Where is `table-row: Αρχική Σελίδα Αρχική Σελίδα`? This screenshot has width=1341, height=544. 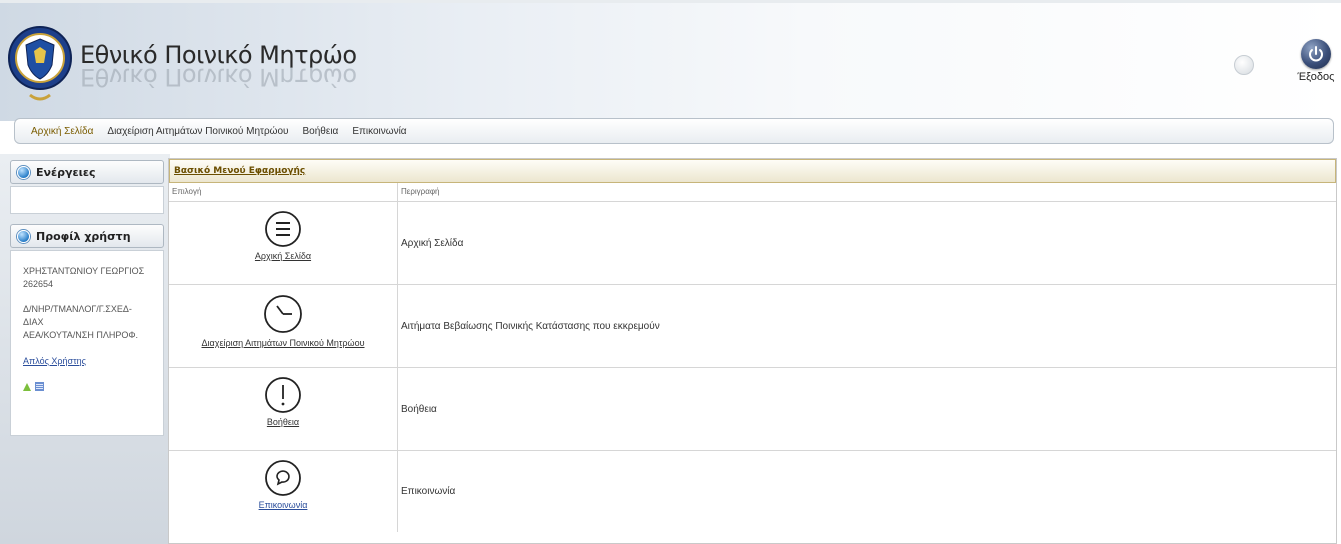 table-row: Αρχική Σελίδα Αρχική Σελίδα is located at coordinates (752, 243).